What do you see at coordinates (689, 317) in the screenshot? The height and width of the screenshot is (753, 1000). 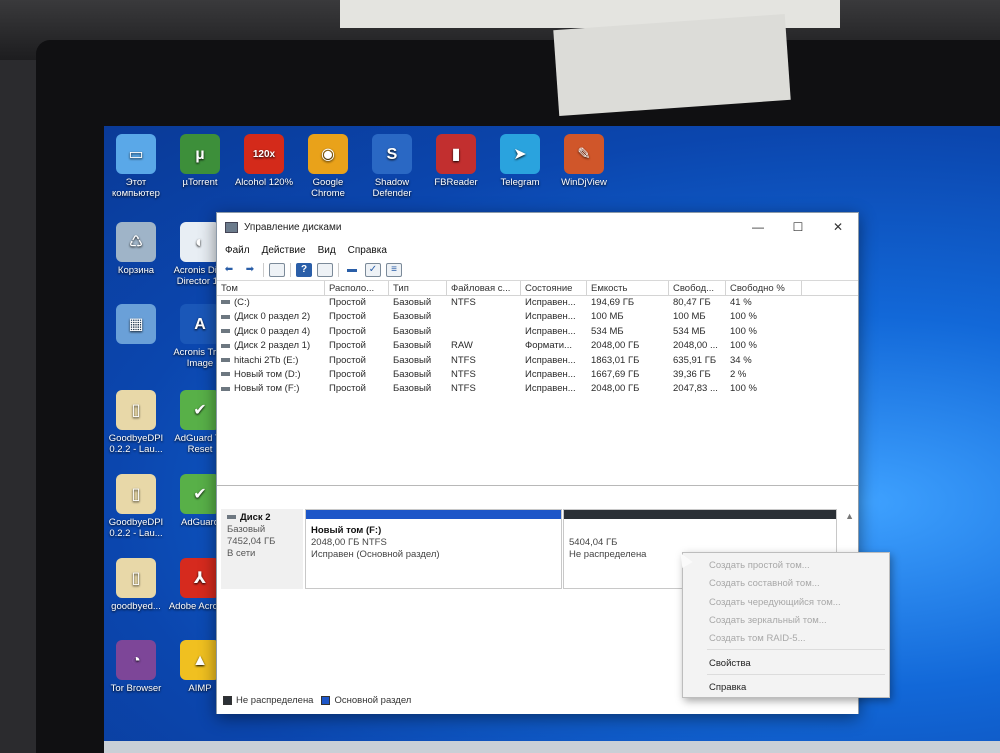 I see `cell-free-space: 100 МБ` at bounding box center [689, 317].